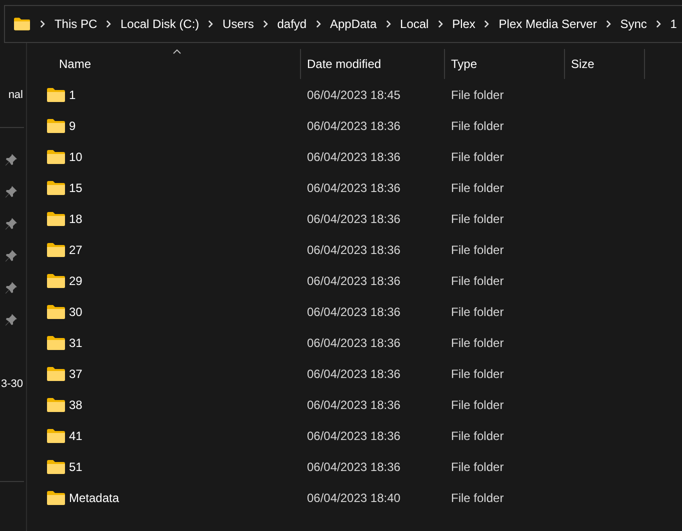 This screenshot has width=682, height=531. I want to click on file-name: 9, so click(72, 125).